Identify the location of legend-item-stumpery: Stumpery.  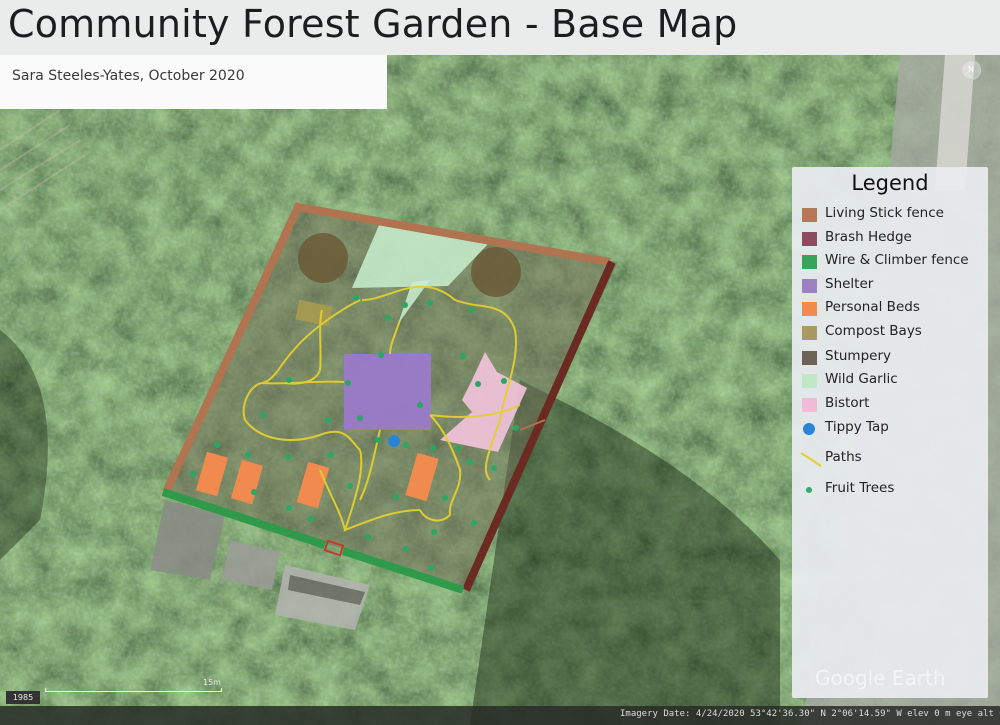
(890, 358).